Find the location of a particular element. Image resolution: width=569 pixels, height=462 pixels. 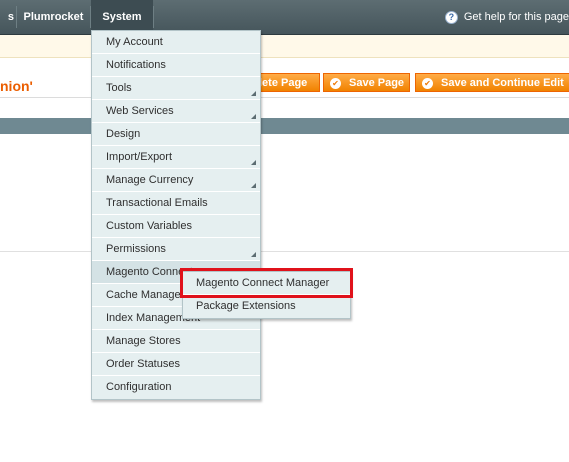

menu-item-configuration: Configuration is located at coordinates (176, 387).